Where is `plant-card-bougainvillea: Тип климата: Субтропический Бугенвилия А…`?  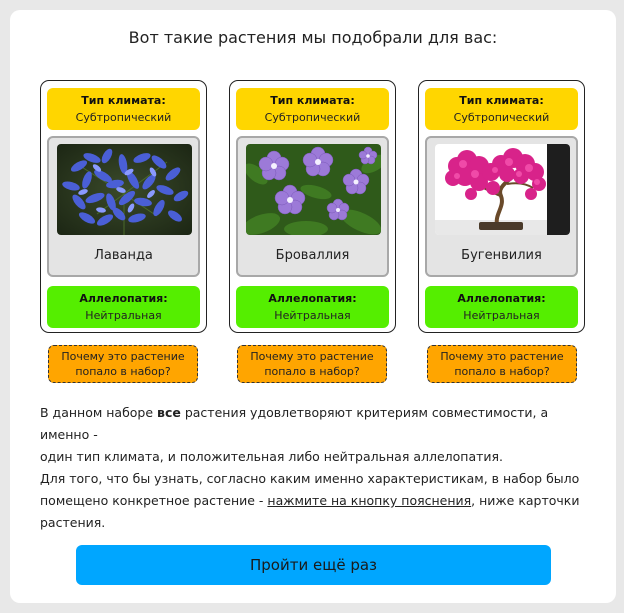
plant-card-bougainvillea: Тип климата: Субтропический Бугенвилия А… is located at coordinates (501, 206).